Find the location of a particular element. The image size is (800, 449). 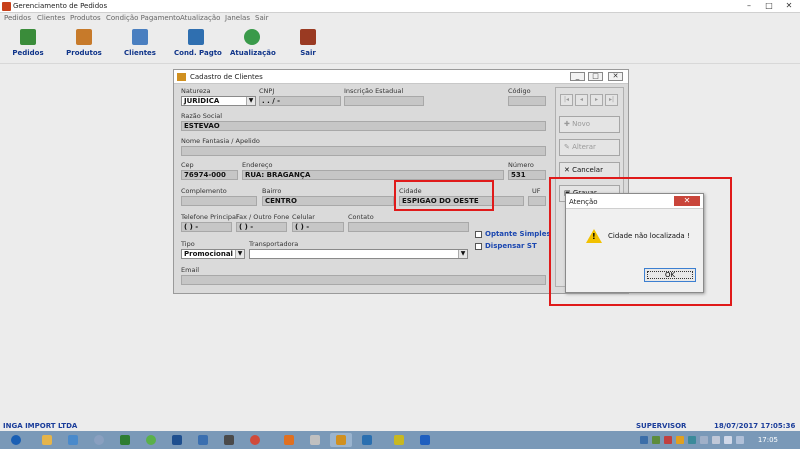

telefone-field: ( ) - is located at coordinates (206, 227).